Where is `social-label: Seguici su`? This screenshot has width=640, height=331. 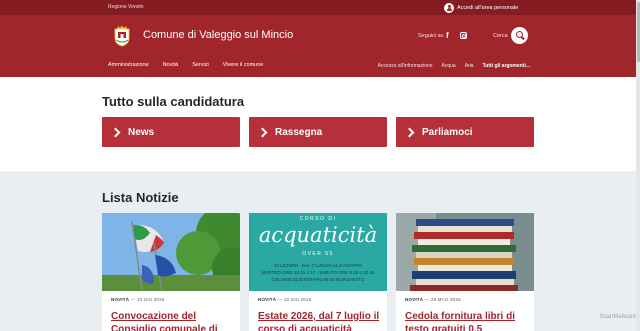 social-label: Seguici su is located at coordinates (431, 36).